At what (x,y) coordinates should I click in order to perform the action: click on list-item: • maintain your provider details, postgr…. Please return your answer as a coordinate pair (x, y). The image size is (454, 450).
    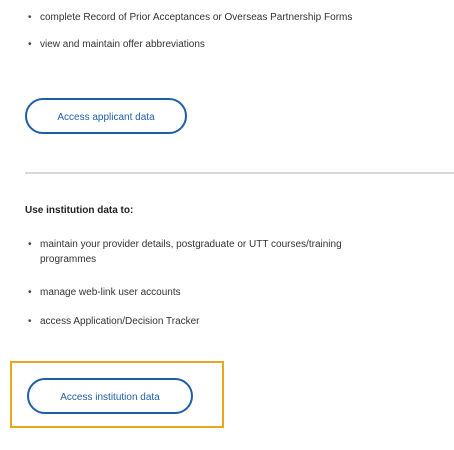
    Looking at the image, I should click on (200, 252).